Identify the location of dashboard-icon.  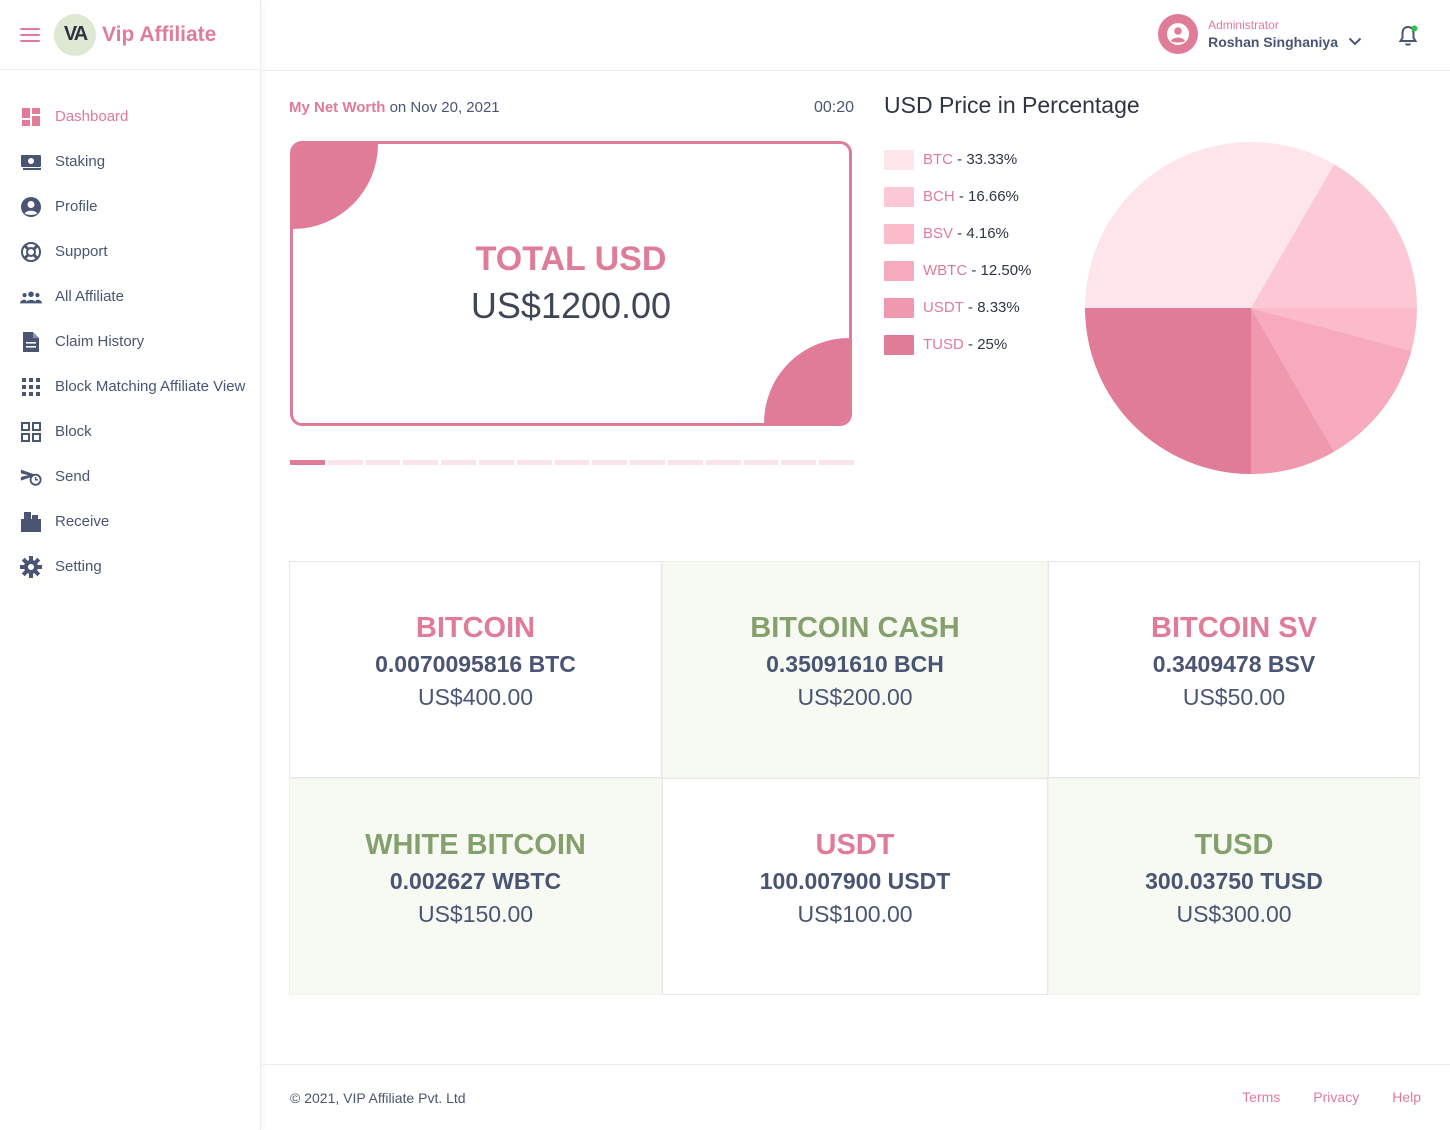
(31, 117).